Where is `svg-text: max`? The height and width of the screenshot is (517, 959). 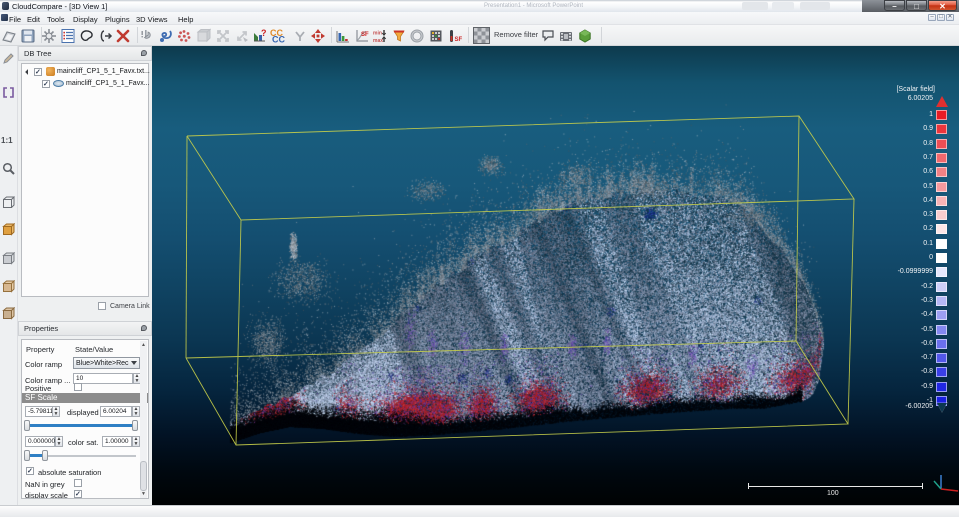
svg-text: max is located at coordinates (378, 41).